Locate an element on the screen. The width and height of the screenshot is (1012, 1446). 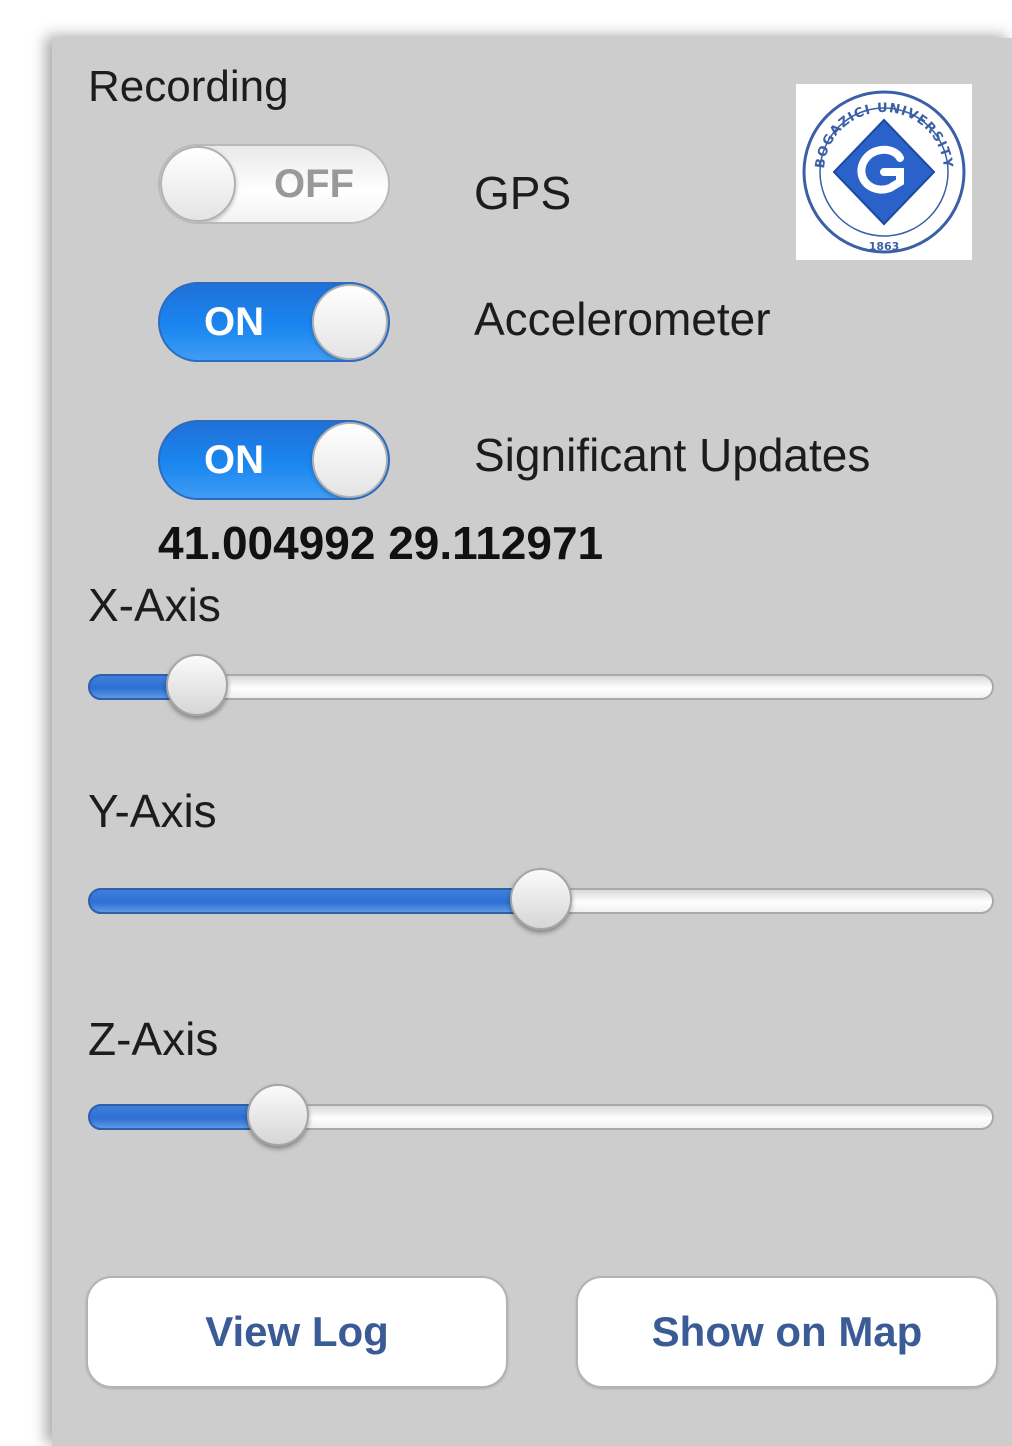
accelerometer-toggle: ON is located at coordinates (274, 322).